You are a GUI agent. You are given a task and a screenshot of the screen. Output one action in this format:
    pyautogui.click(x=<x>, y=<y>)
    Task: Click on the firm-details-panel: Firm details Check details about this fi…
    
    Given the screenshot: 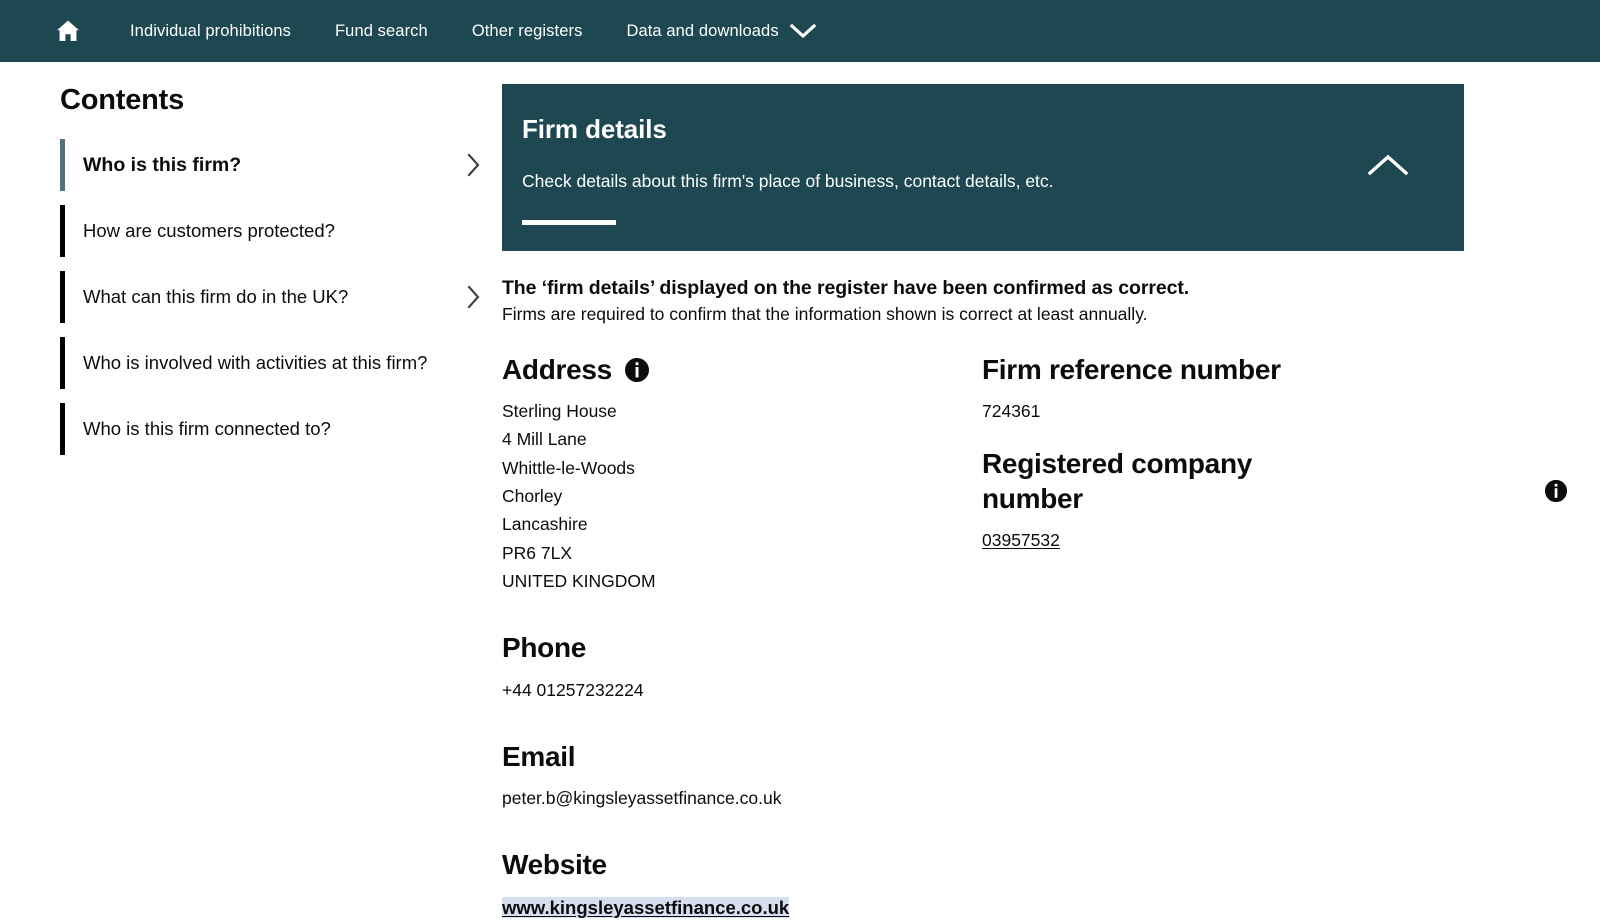 What is the action you would take?
    pyautogui.click(x=983, y=167)
    